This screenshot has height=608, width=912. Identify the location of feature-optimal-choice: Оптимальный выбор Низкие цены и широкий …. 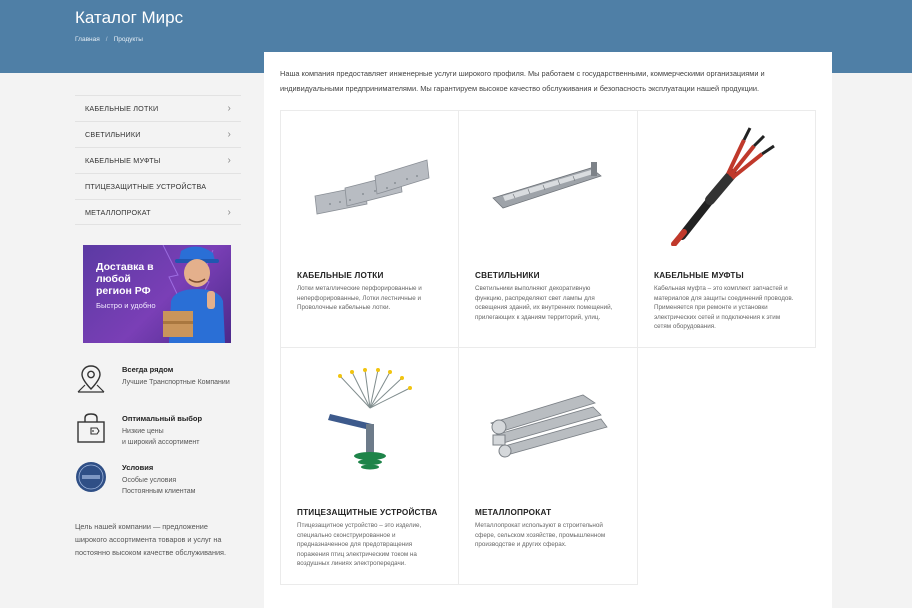
(160, 432).